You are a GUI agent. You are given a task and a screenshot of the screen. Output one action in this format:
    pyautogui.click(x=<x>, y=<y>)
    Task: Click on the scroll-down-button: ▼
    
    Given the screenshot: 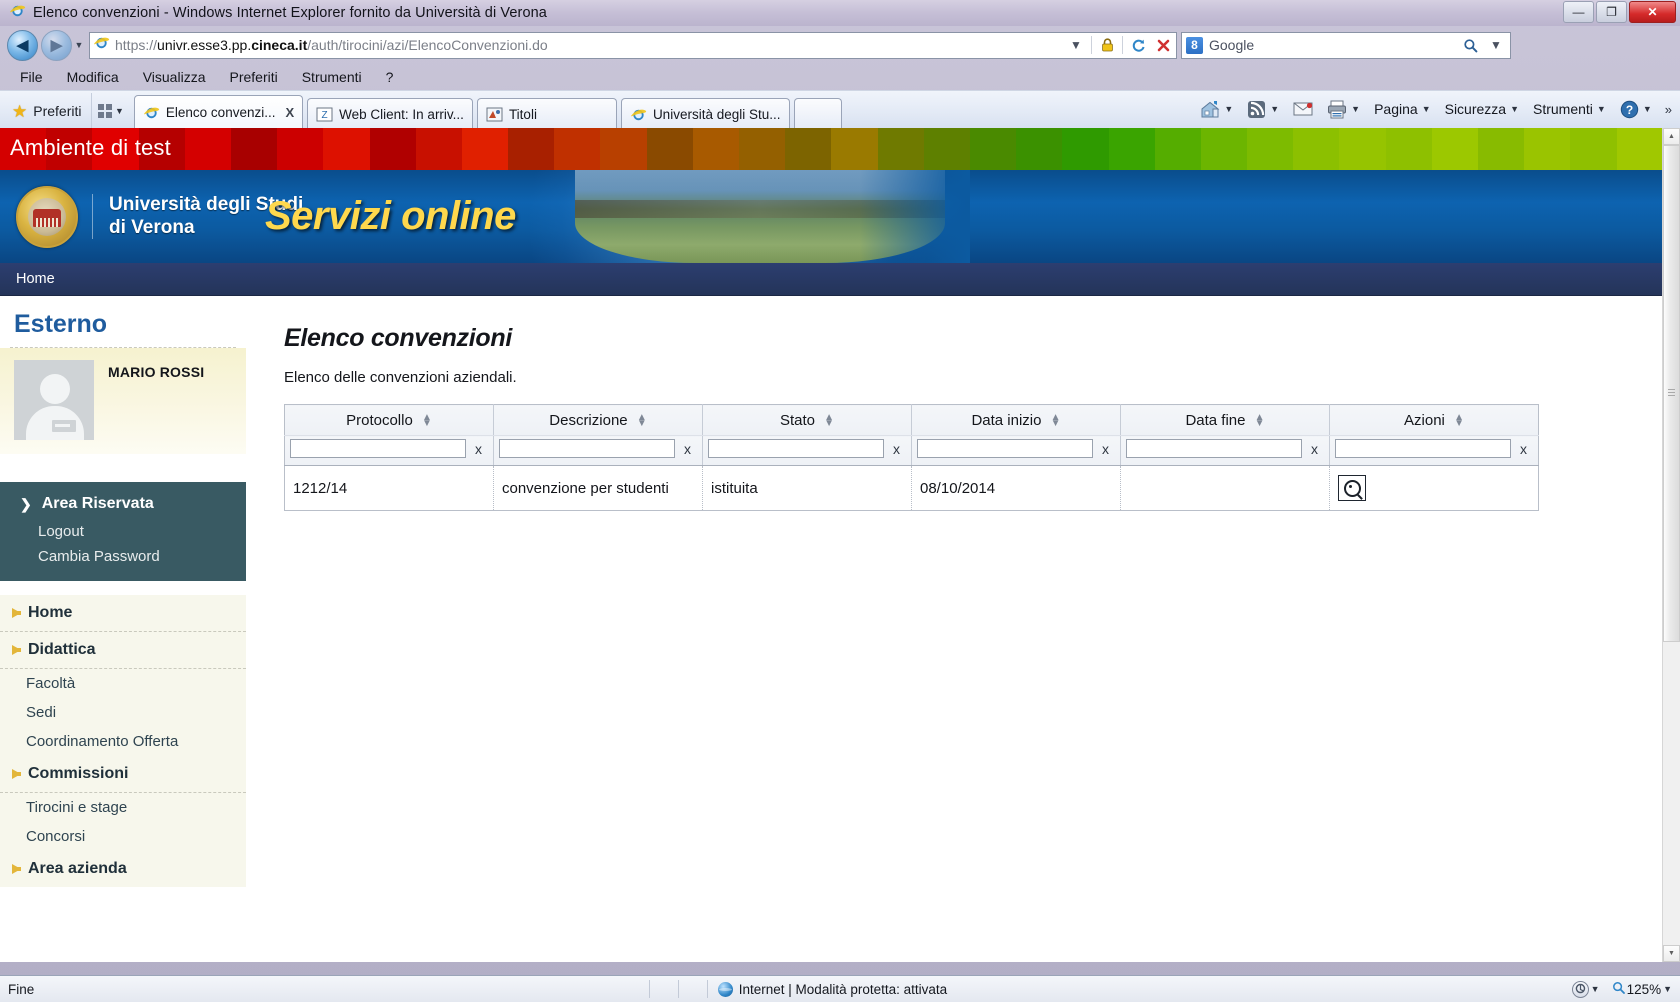 What is the action you would take?
    pyautogui.click(x=1671, y=953)
    